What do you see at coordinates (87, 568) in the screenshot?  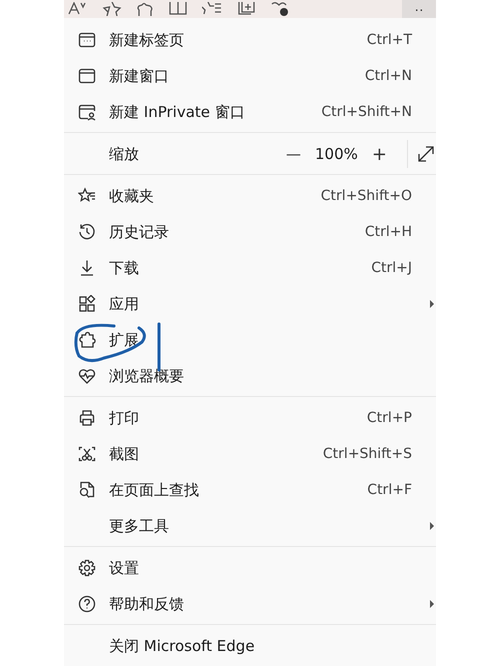 I see `gear-icon` at bounding box center [87, 568].